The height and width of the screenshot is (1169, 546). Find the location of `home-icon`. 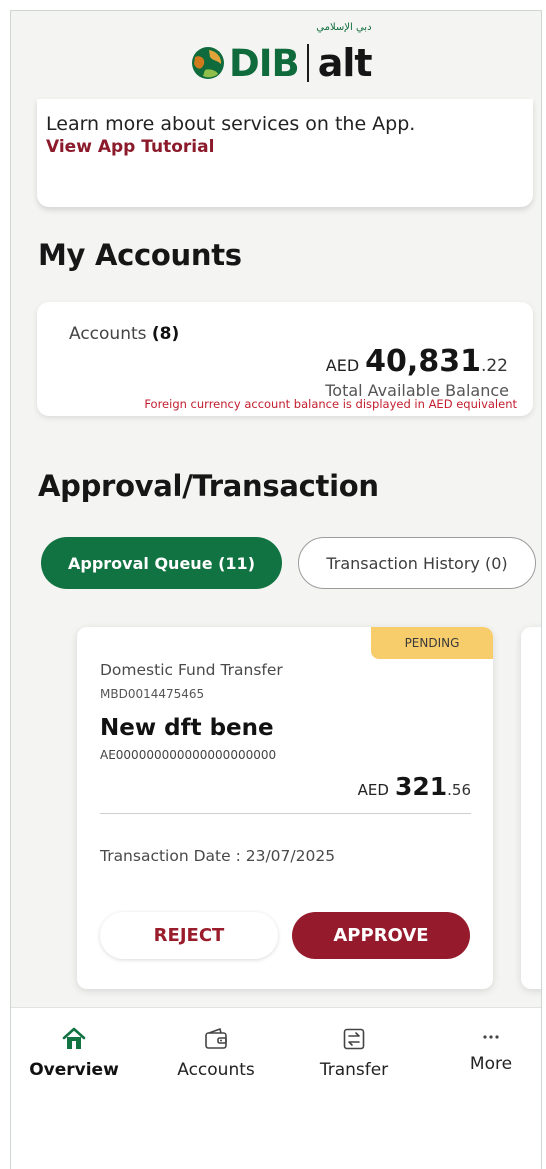

home-icon is located at coordinates (74, 1038).